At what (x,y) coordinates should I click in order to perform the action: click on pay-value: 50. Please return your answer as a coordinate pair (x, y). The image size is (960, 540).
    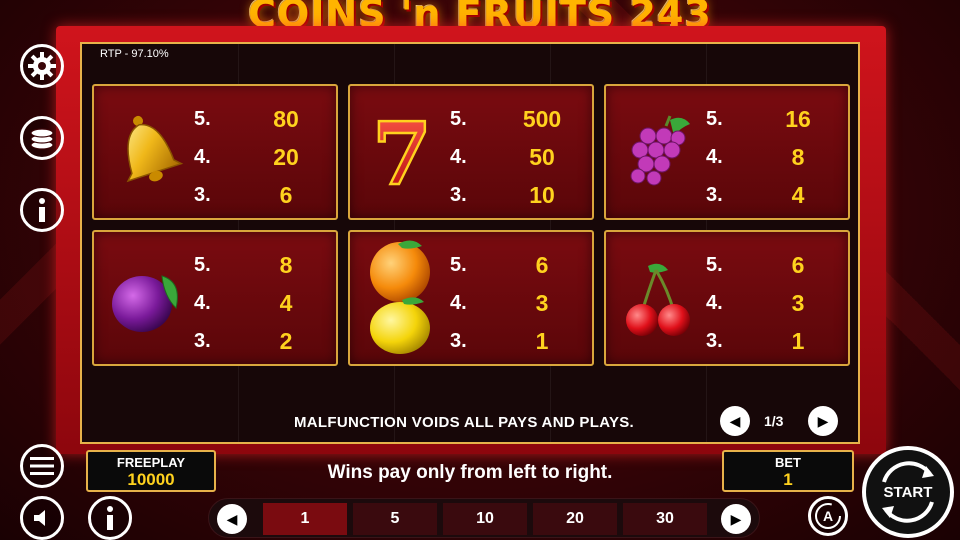
    Looking at the image, I should click on (542, 156).